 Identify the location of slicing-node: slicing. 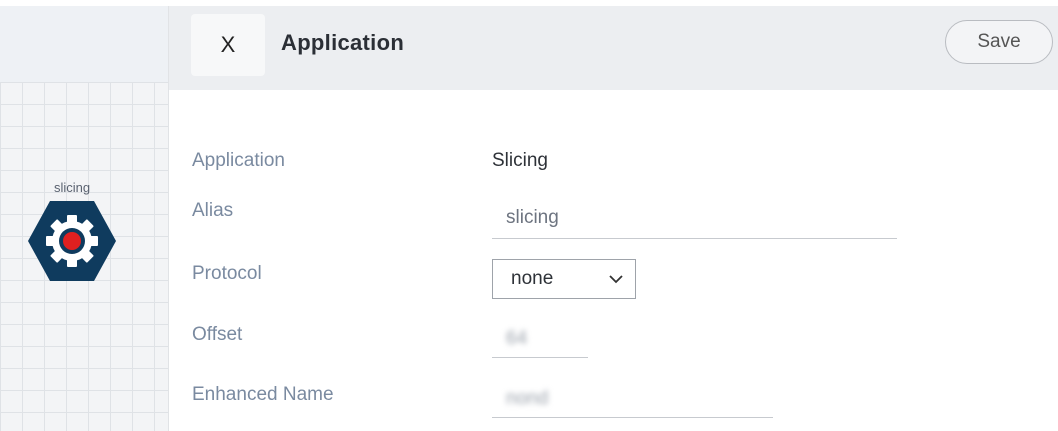
(72, 231).